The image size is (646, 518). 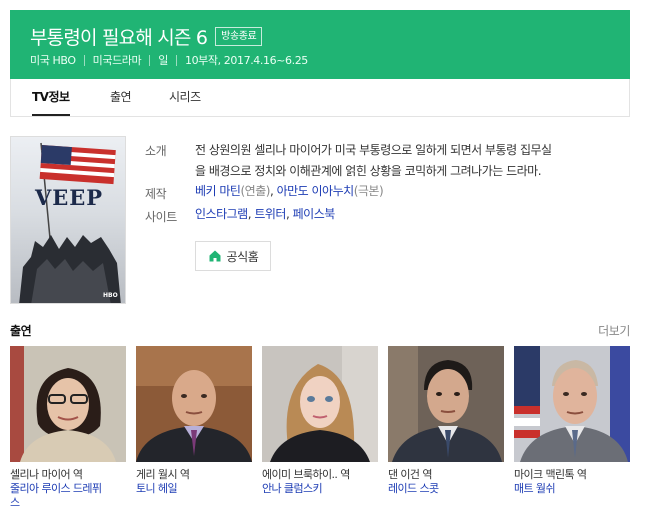 I want to click on site-label: 사이트, so click(x=161, y=217).